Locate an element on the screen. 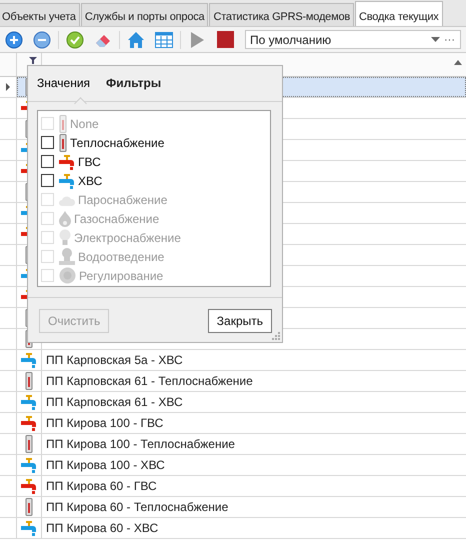 Image resolution: width=466 pixels, height=547 pixels. row-indicator-icon is located at coordinates (8, 87).